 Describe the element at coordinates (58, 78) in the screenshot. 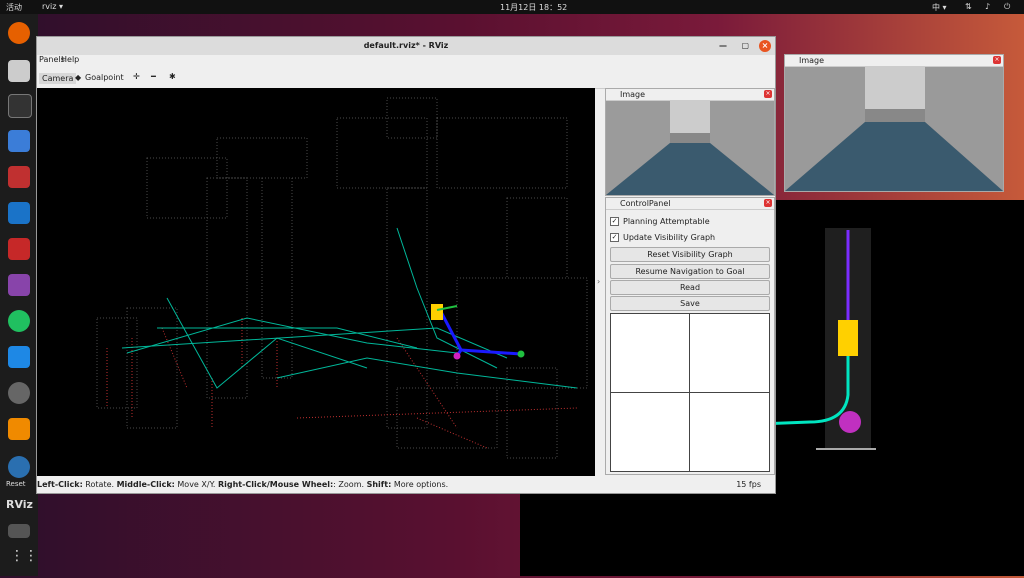

I see `tool-camera: Camera` at that location.